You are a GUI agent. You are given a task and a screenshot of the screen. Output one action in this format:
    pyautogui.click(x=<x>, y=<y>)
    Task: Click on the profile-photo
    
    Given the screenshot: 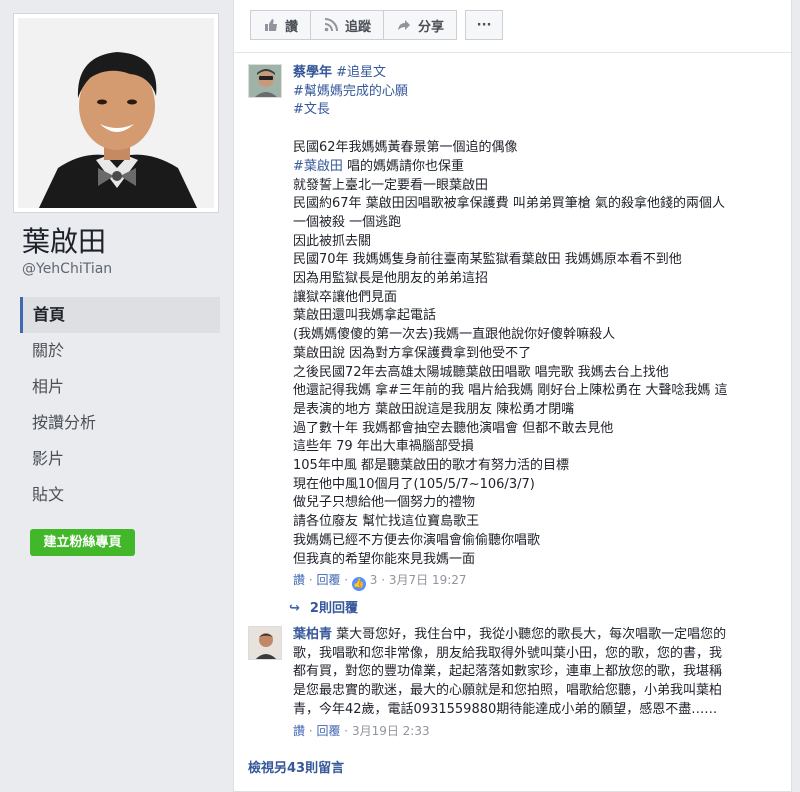 What is the action you would take?
    pyautogui.click(x=116, y=113)
    